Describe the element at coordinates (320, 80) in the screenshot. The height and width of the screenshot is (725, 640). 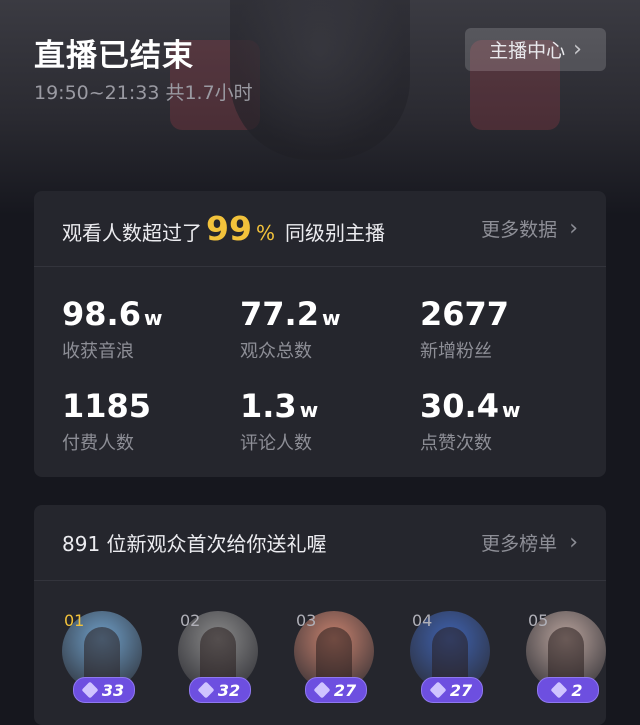
I see `streamer-photo` at that location.